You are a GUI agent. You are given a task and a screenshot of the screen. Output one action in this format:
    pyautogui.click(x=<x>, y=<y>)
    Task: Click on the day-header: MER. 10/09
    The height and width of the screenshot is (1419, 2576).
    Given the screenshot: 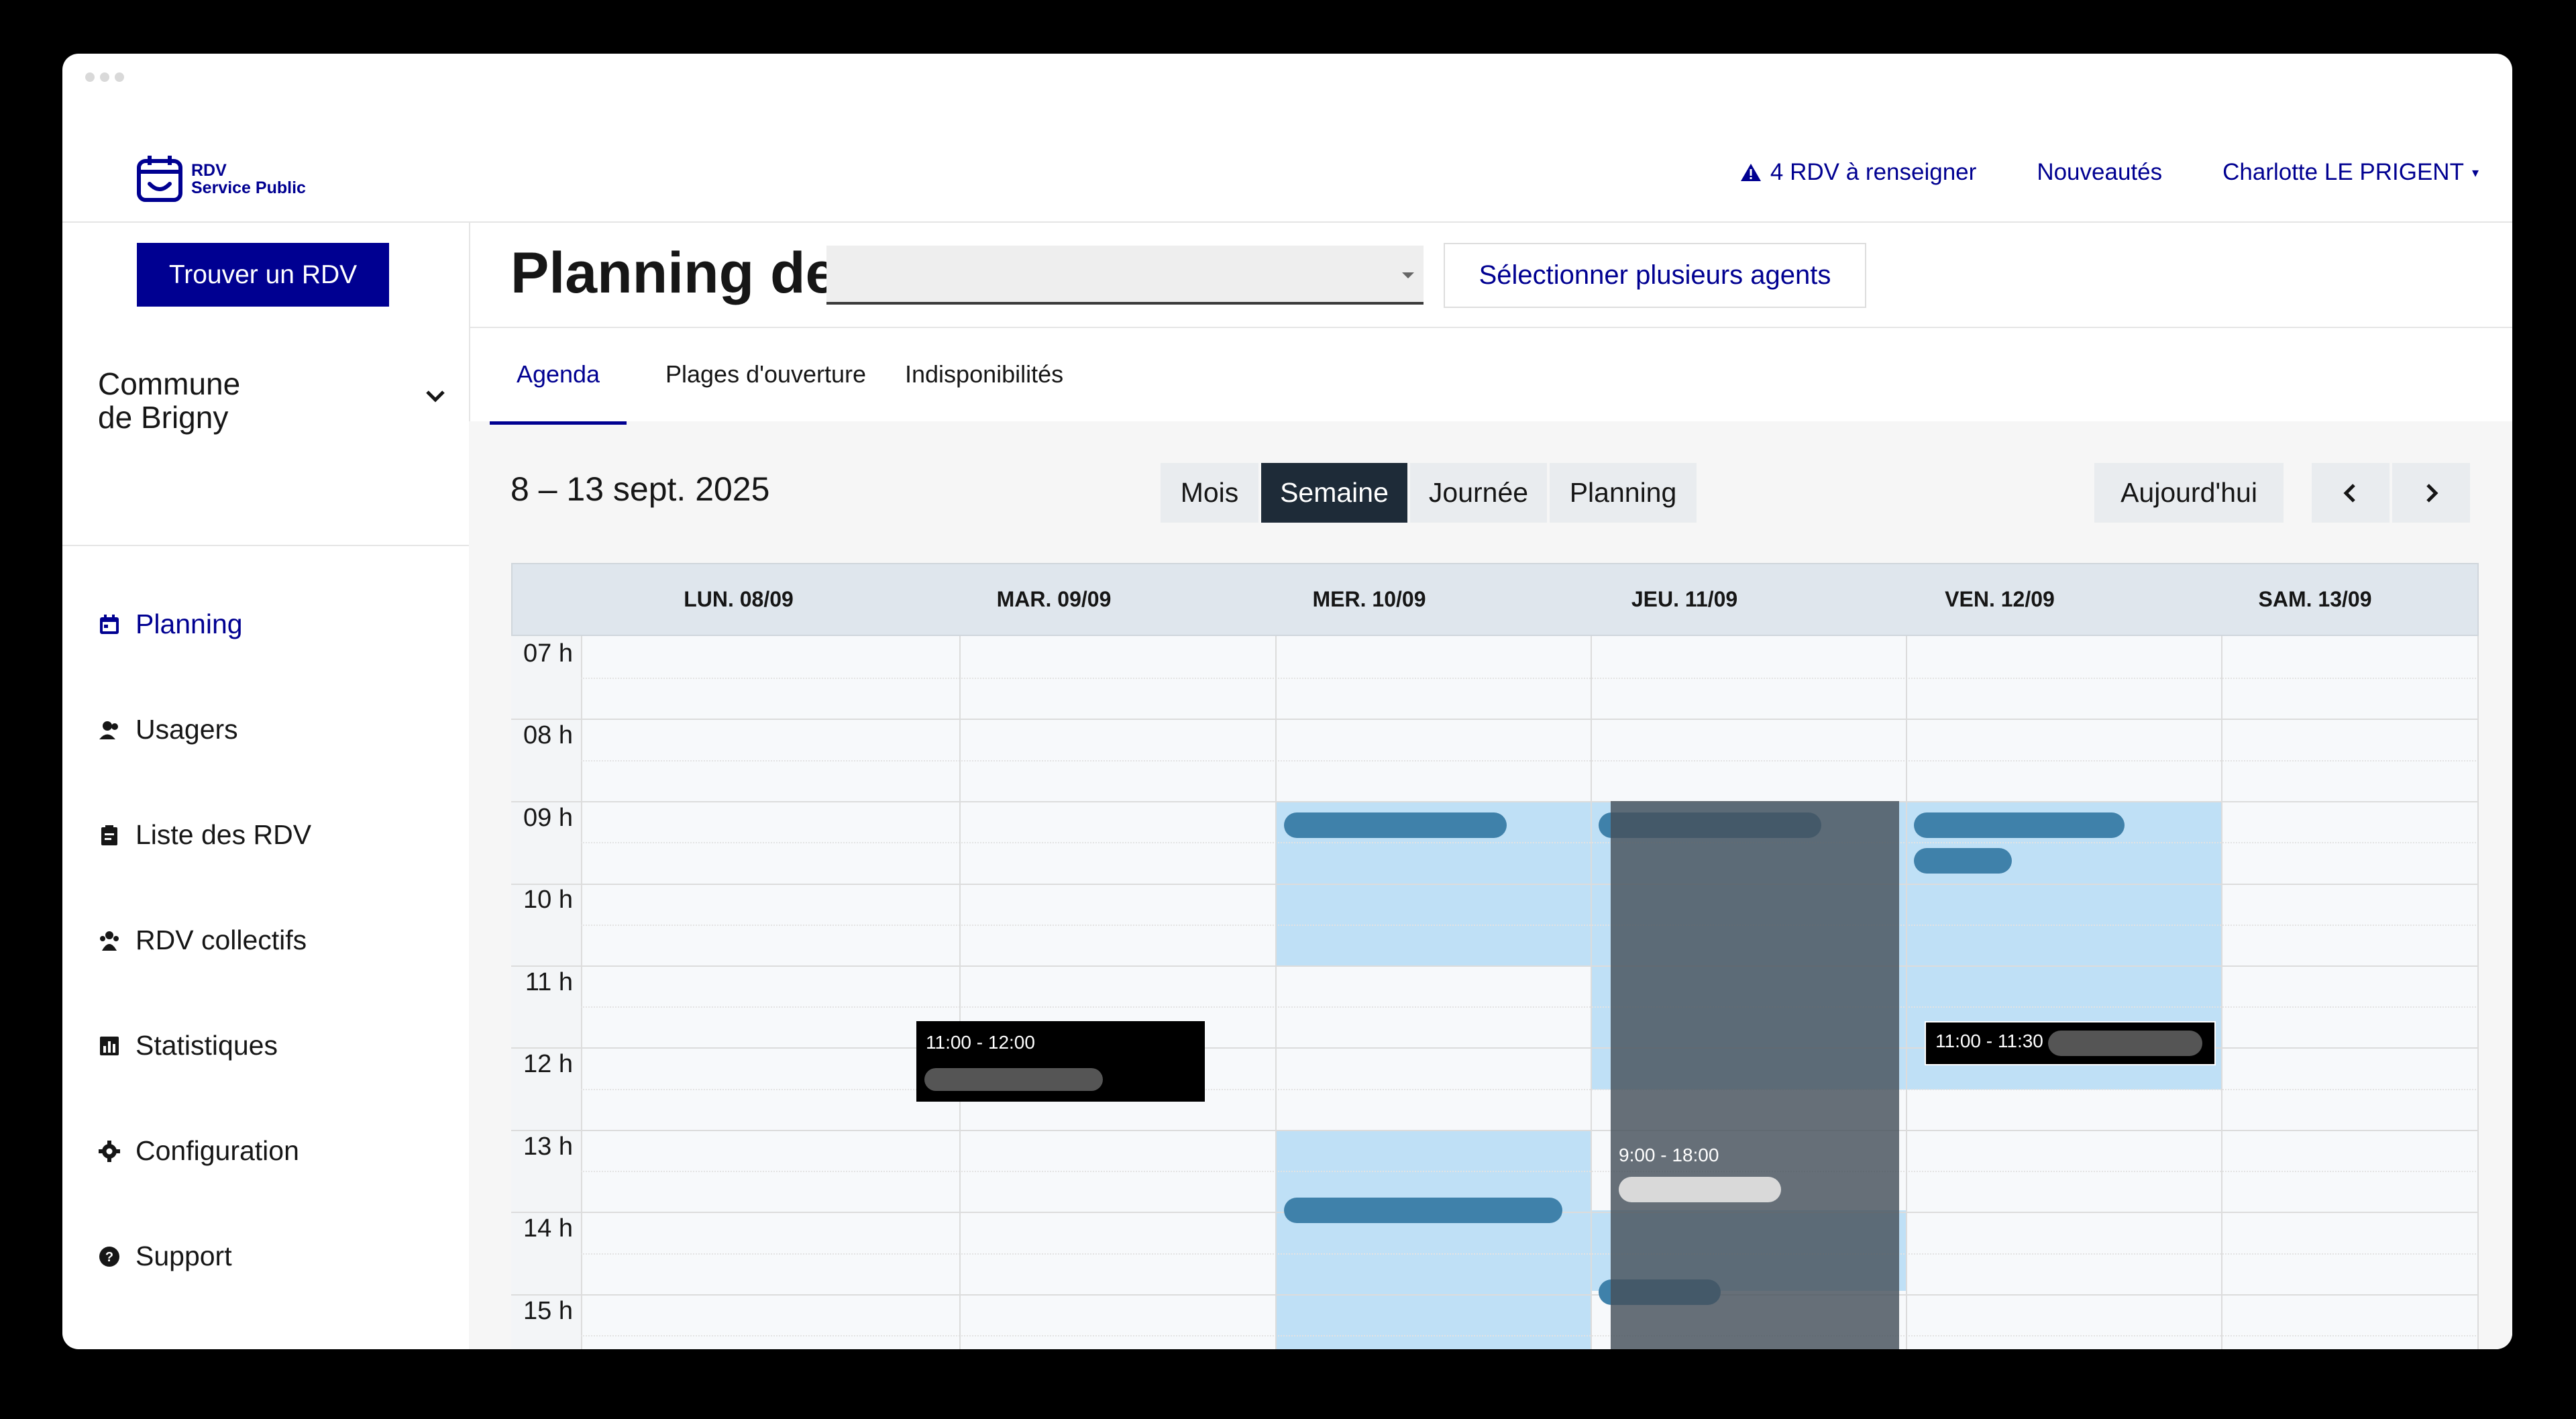 What is the action you would take?
    pyautogui.click(x=1369, y=599)
    